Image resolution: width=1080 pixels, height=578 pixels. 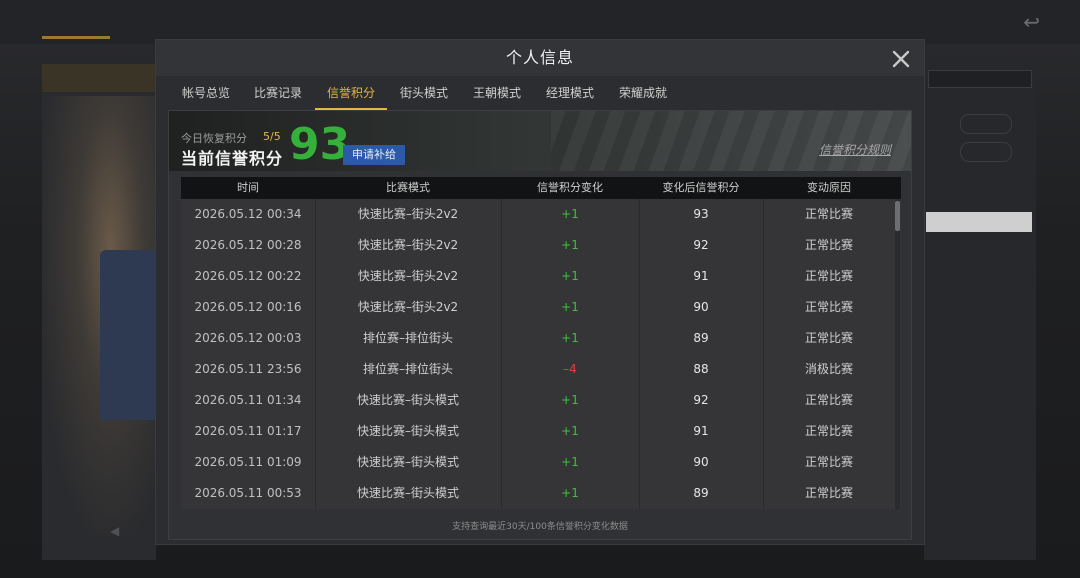 What do you see at coordinates (351, 97) in the screenshot?
I see `tab-credit-score: 信誉积分` at bounding box center [351, 97].